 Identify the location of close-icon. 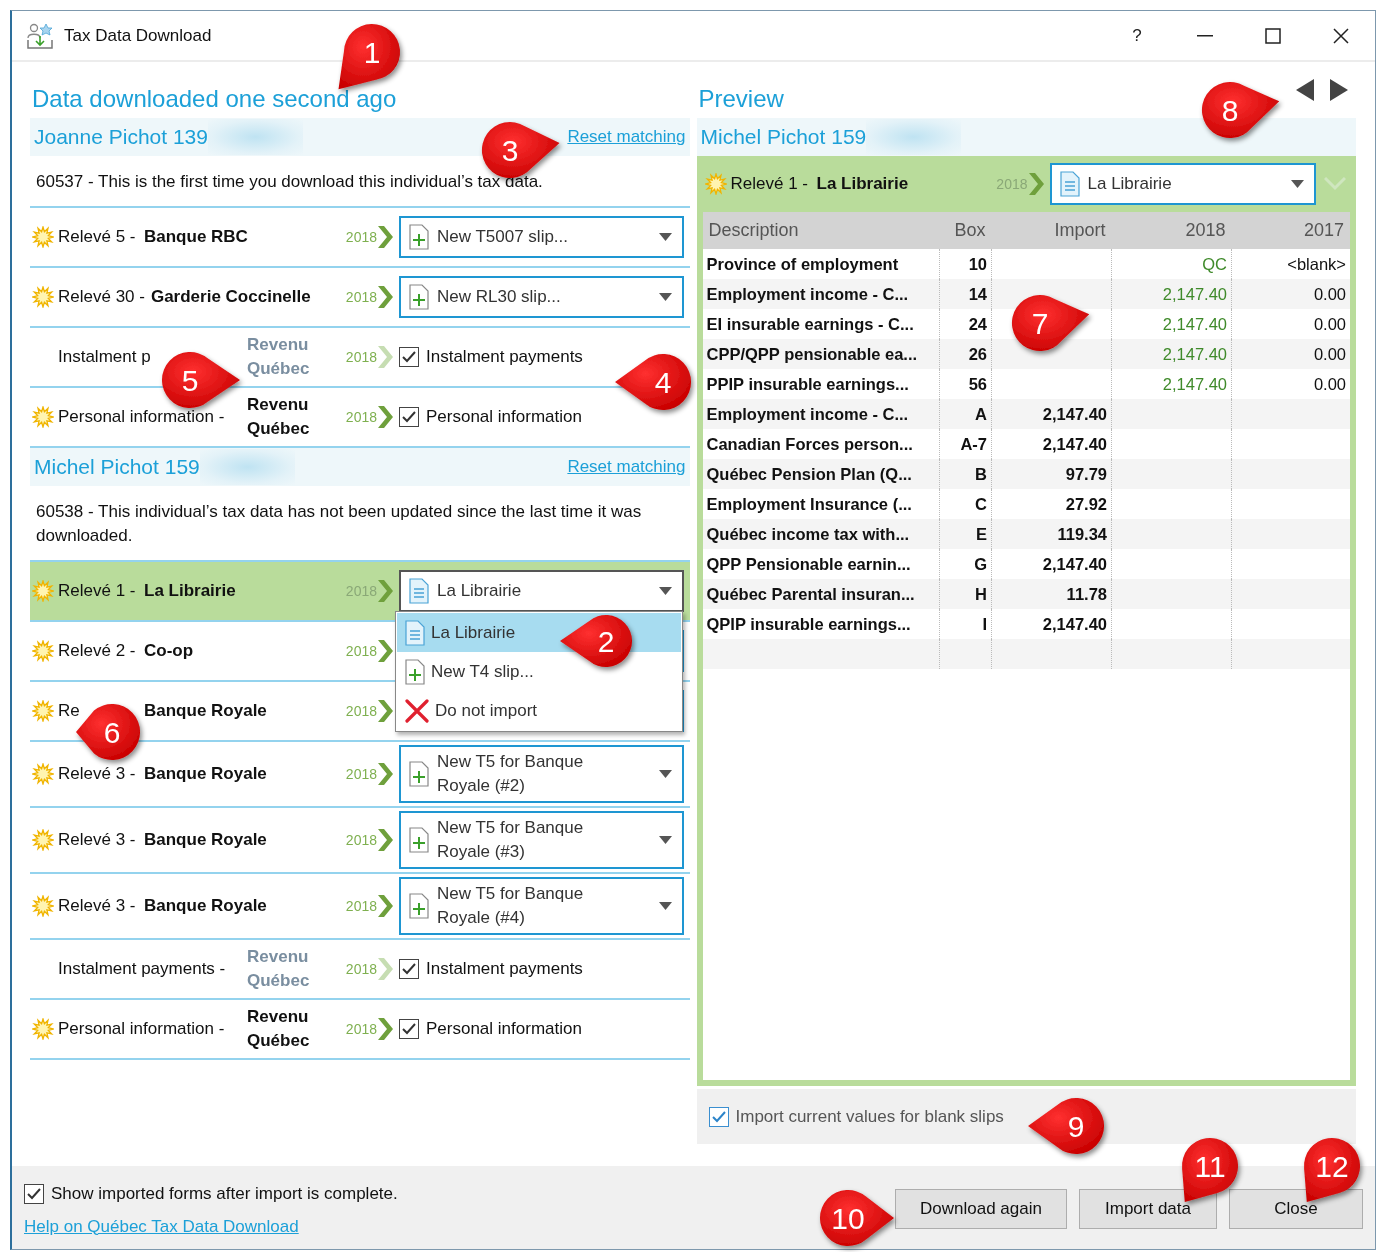
(1341, 35).